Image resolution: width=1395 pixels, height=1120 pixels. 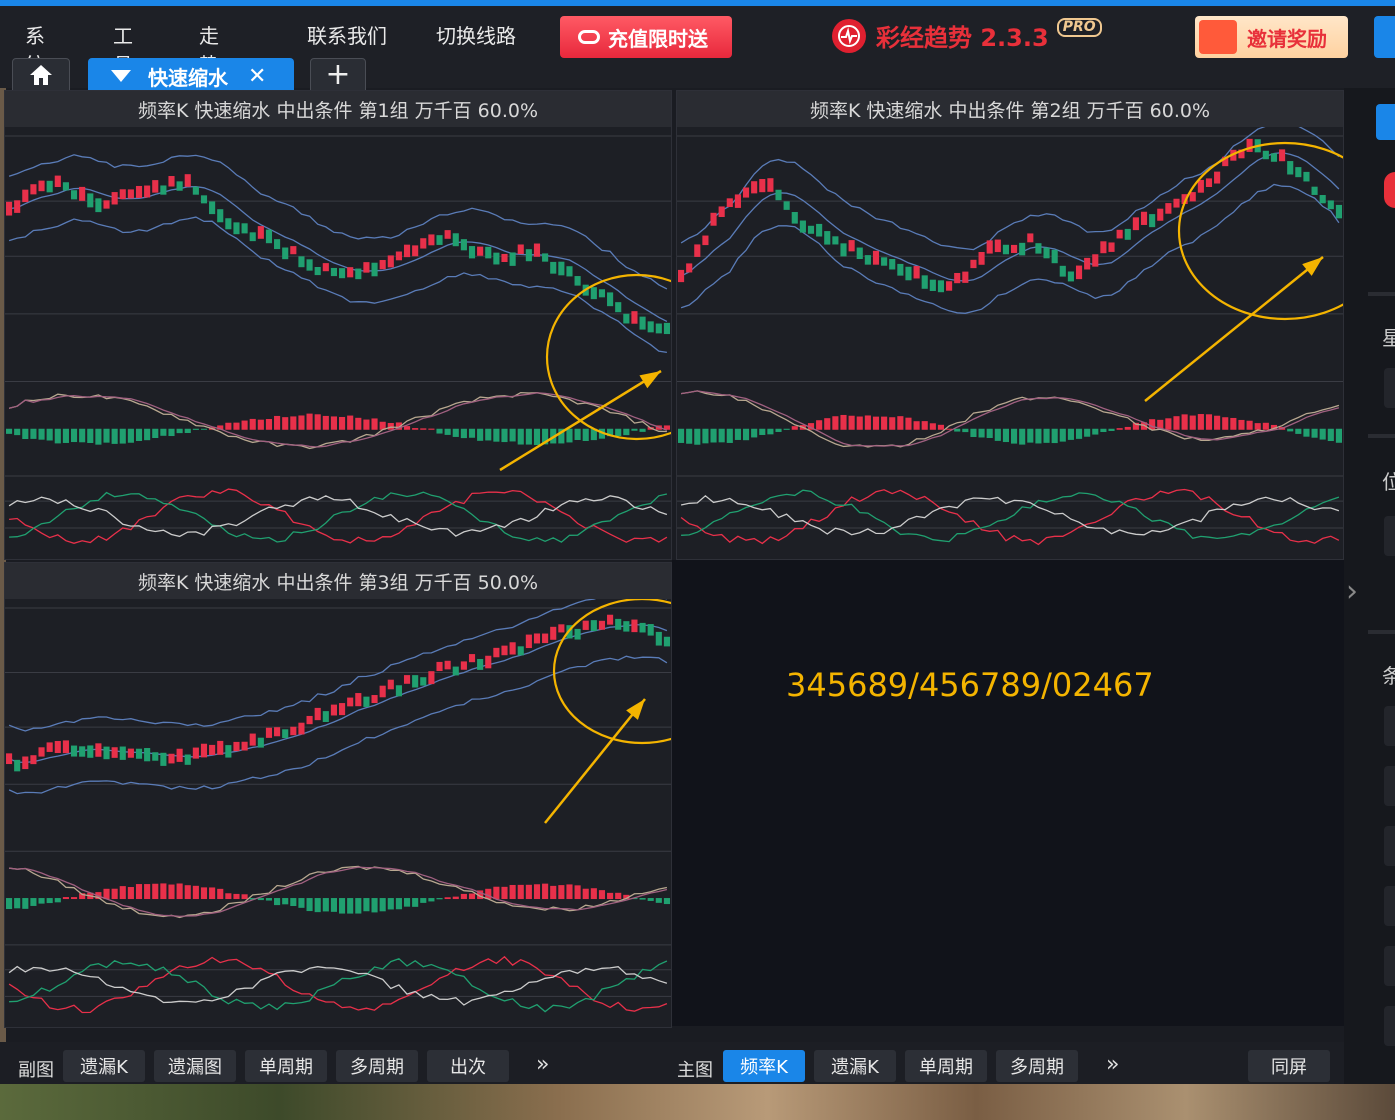 I want to click on sidebar-label-1: 星, so click(x=1388, y=338).